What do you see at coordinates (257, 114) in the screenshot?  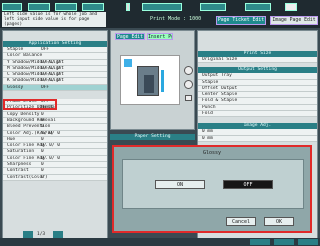 I see `output-setting-row: Fold` at bounding box center [257, 114].